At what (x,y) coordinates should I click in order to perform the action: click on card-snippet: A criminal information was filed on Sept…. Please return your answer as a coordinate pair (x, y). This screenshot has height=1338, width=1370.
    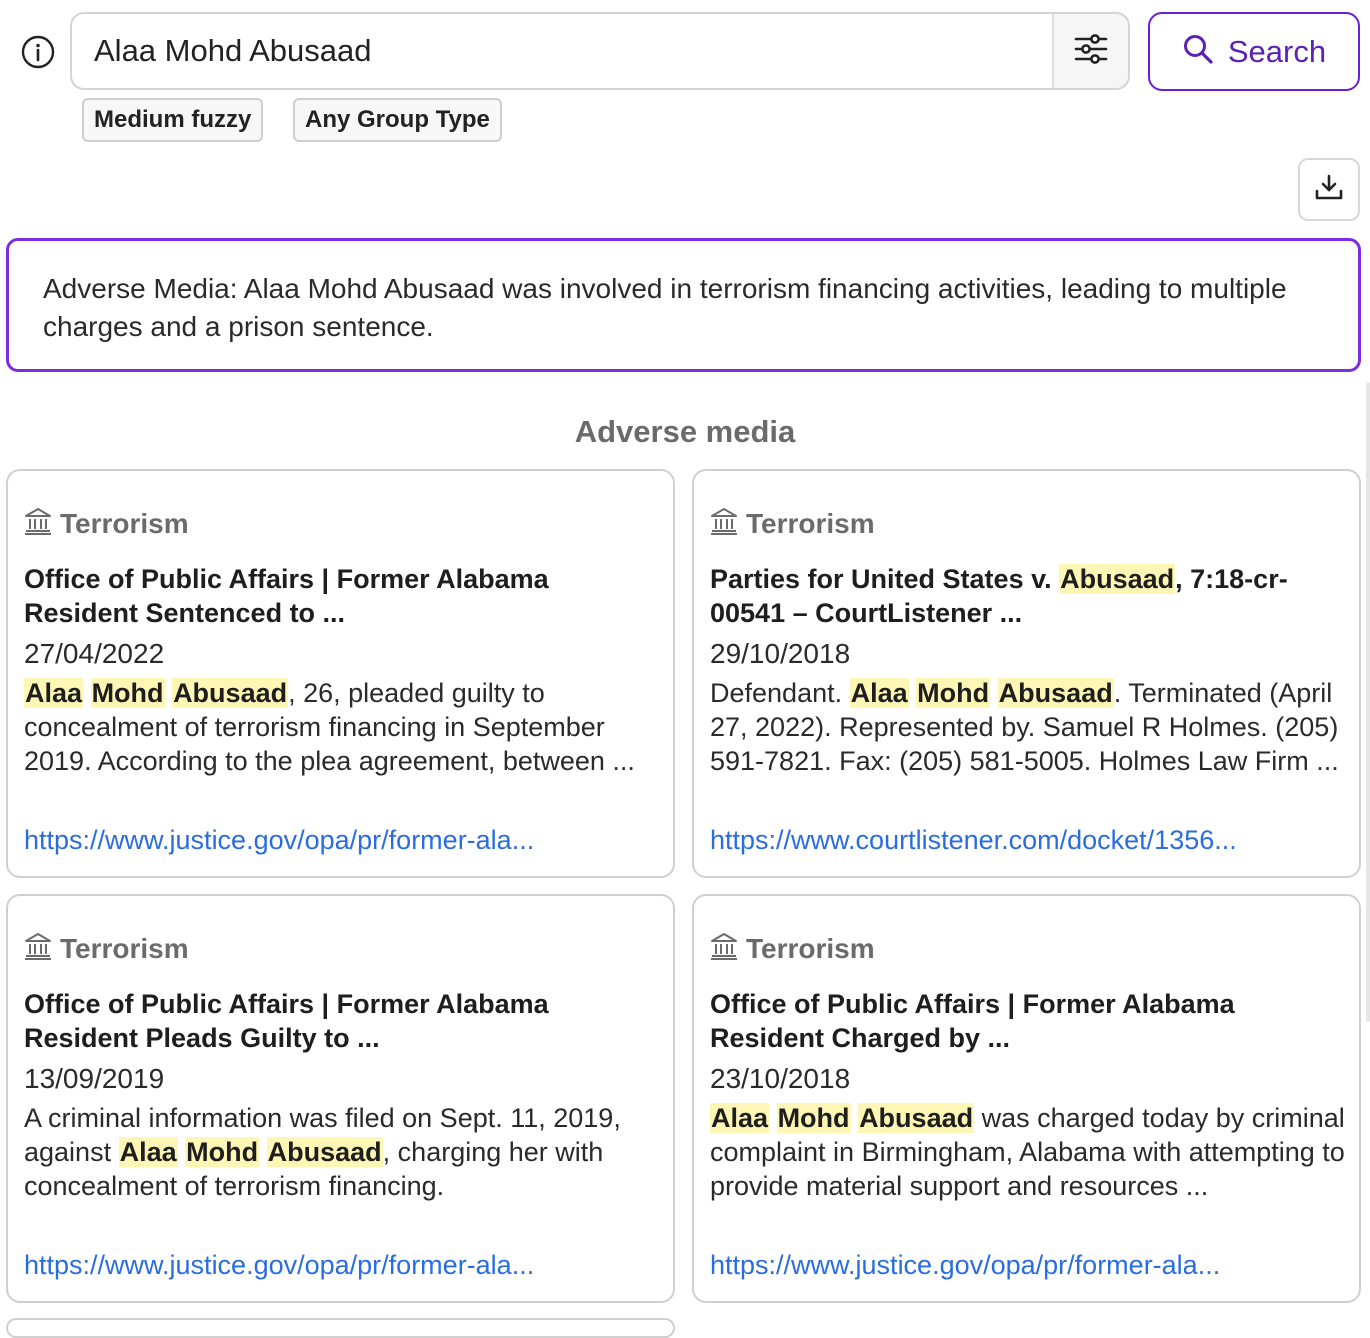
    Looking at the image, I should click on (322, 1152).